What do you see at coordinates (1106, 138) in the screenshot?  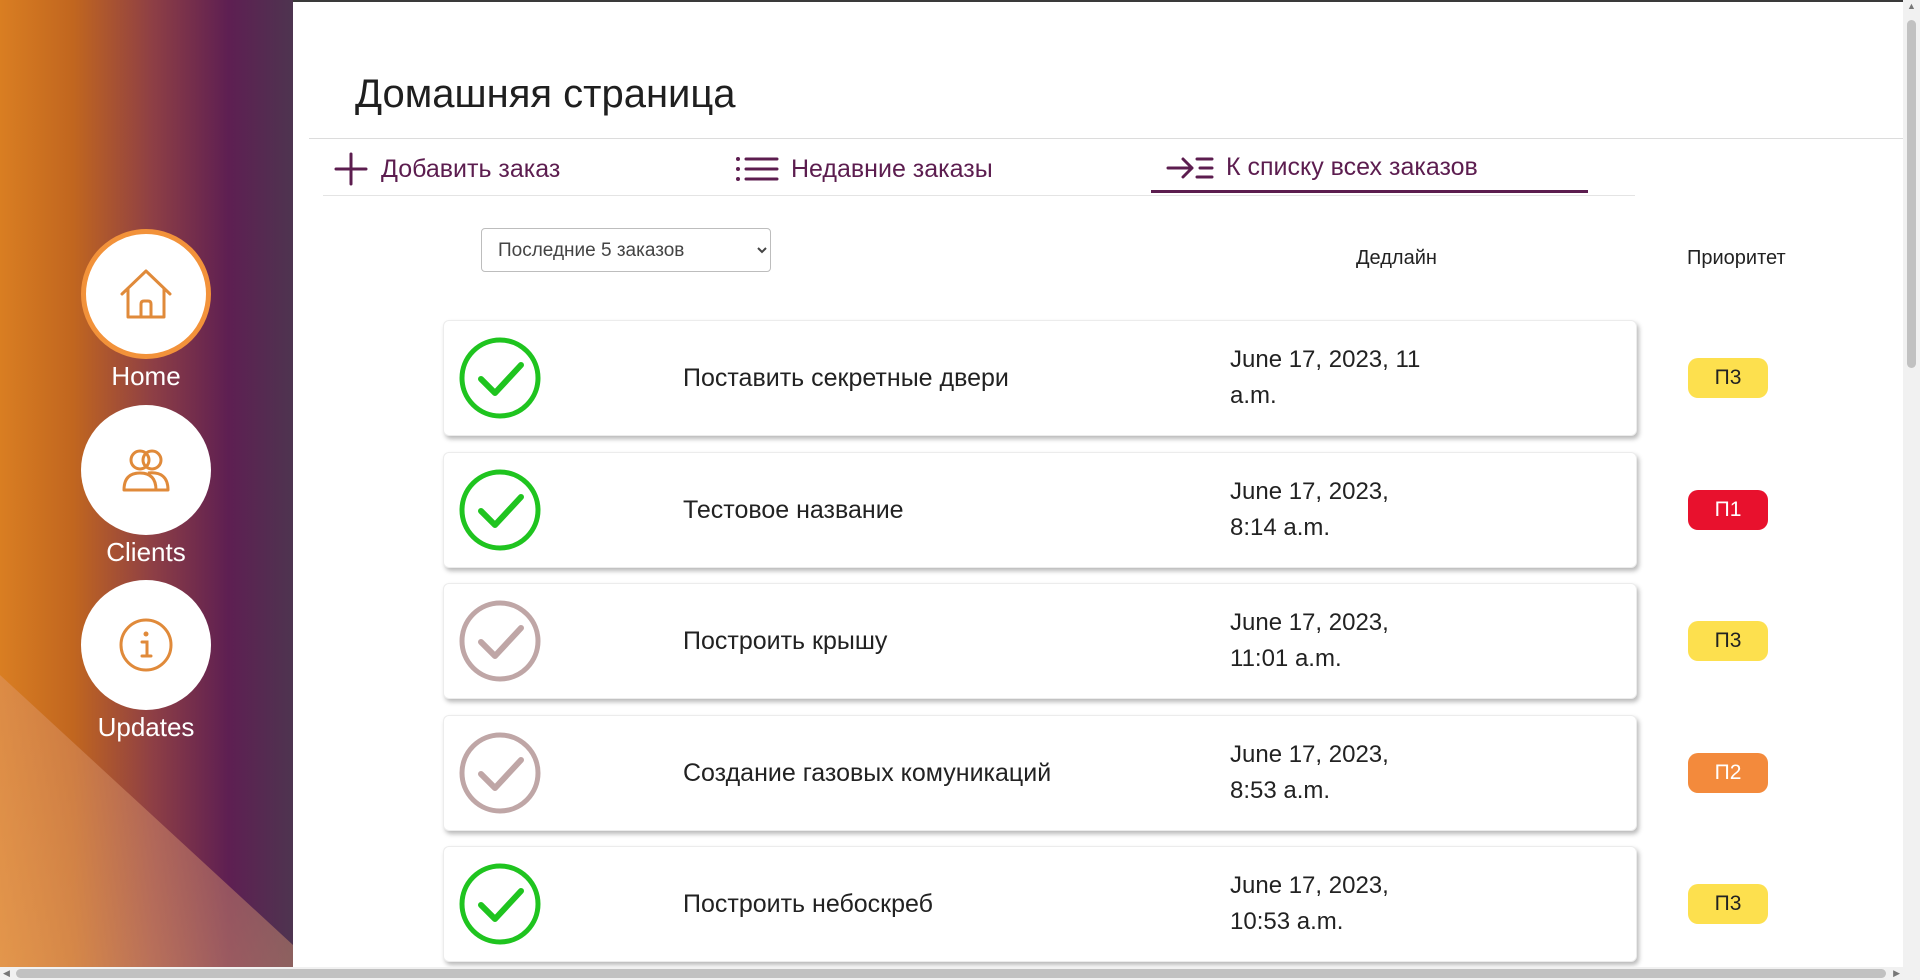 I see `title-divider` at bounding box center [1106, 138].